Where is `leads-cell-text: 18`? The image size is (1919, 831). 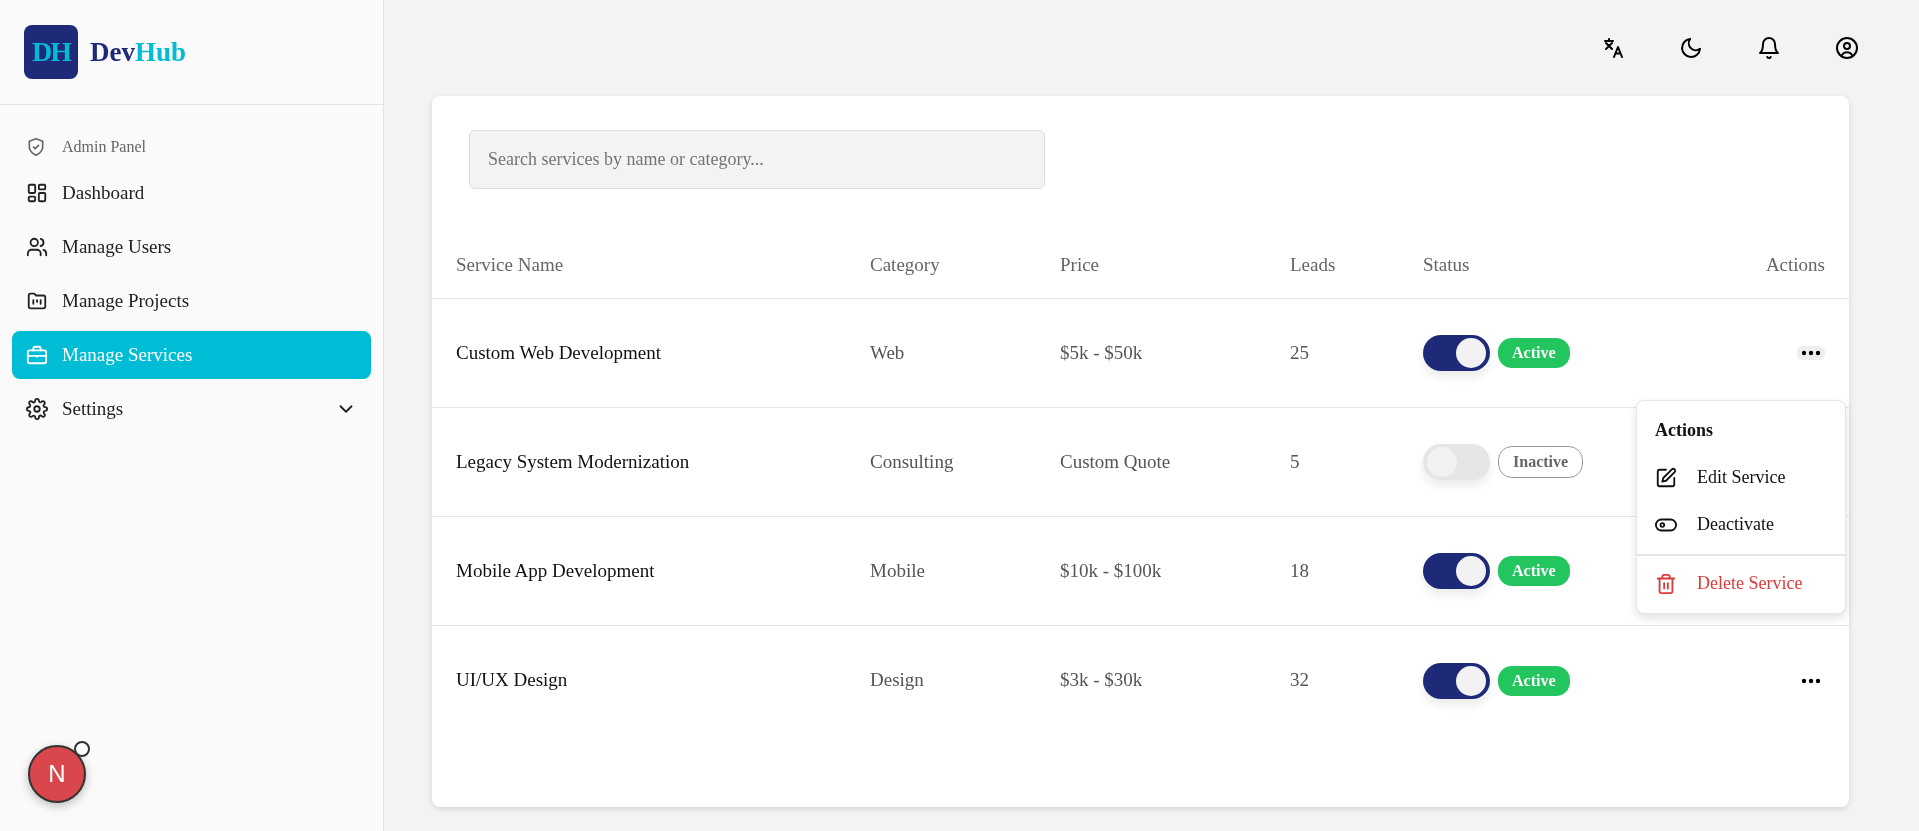
leads-cell-text: 18 is located at coordinates (1300, 570).